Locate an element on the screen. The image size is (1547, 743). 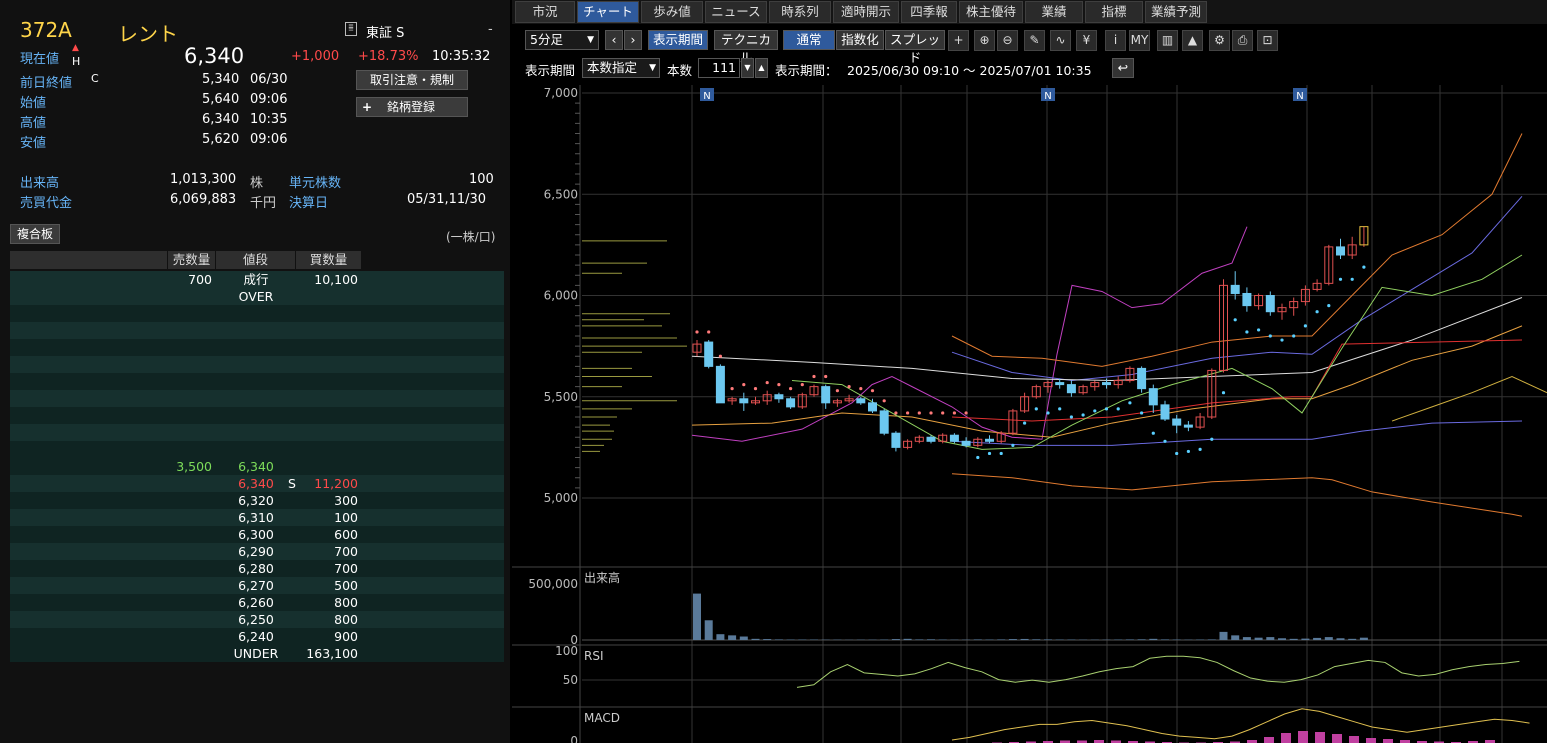
tab-6: 四季報 is located at coordinates (929, 12).